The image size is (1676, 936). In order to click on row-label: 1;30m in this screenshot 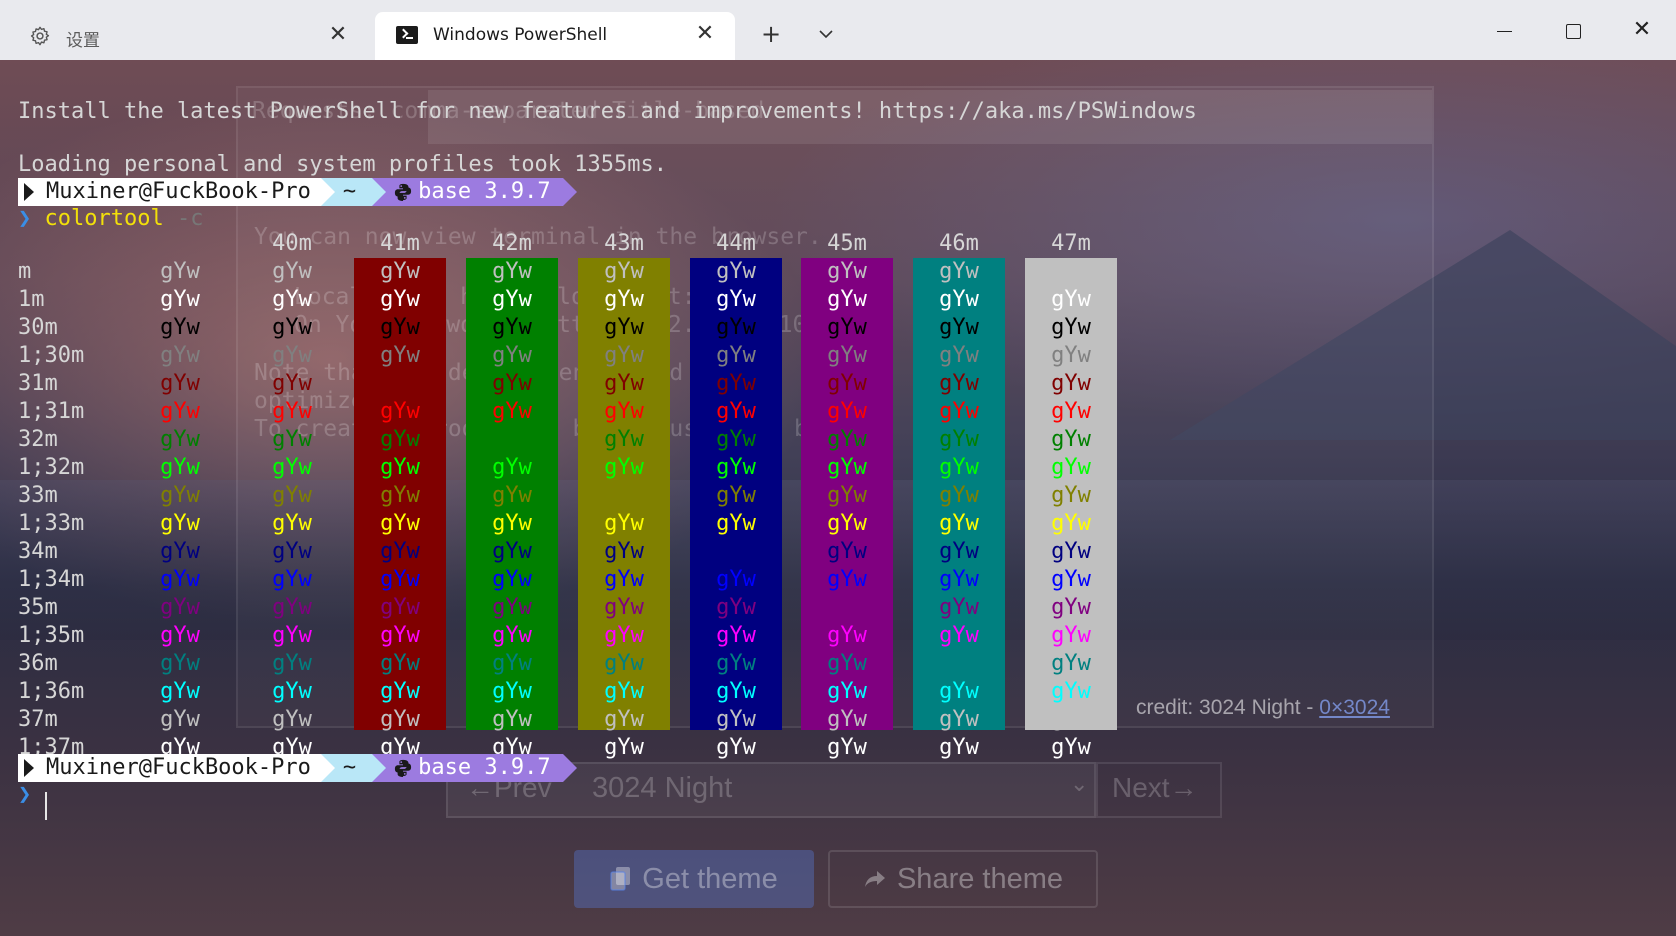, I will do `click(51, 355)`.